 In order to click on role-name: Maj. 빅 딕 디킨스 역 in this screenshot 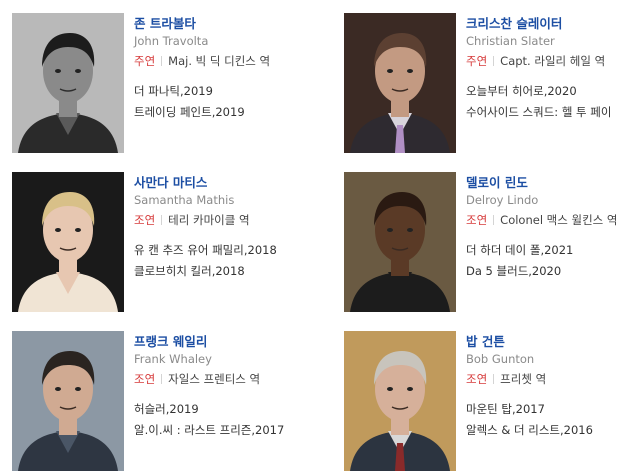, I will do `click(219, 61)`.